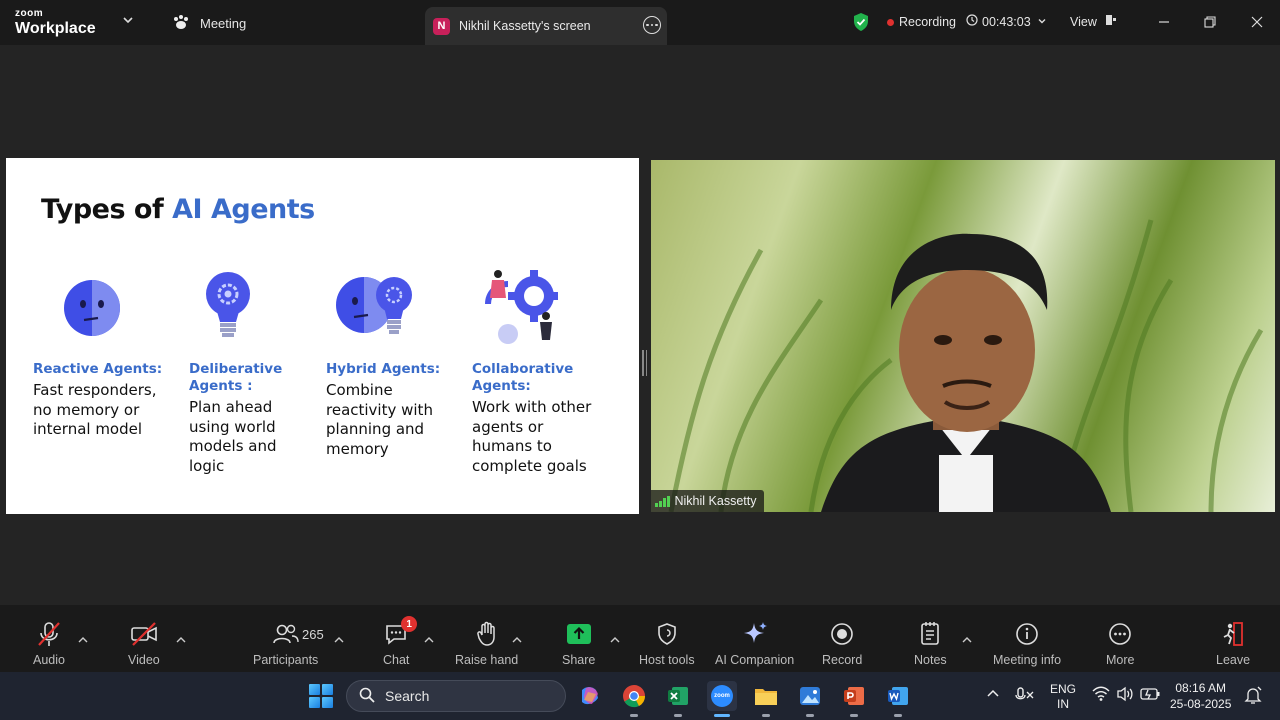  I want to click on tab-shared-screen: N Nikhil Kassetty's screen, so click(546, 26).